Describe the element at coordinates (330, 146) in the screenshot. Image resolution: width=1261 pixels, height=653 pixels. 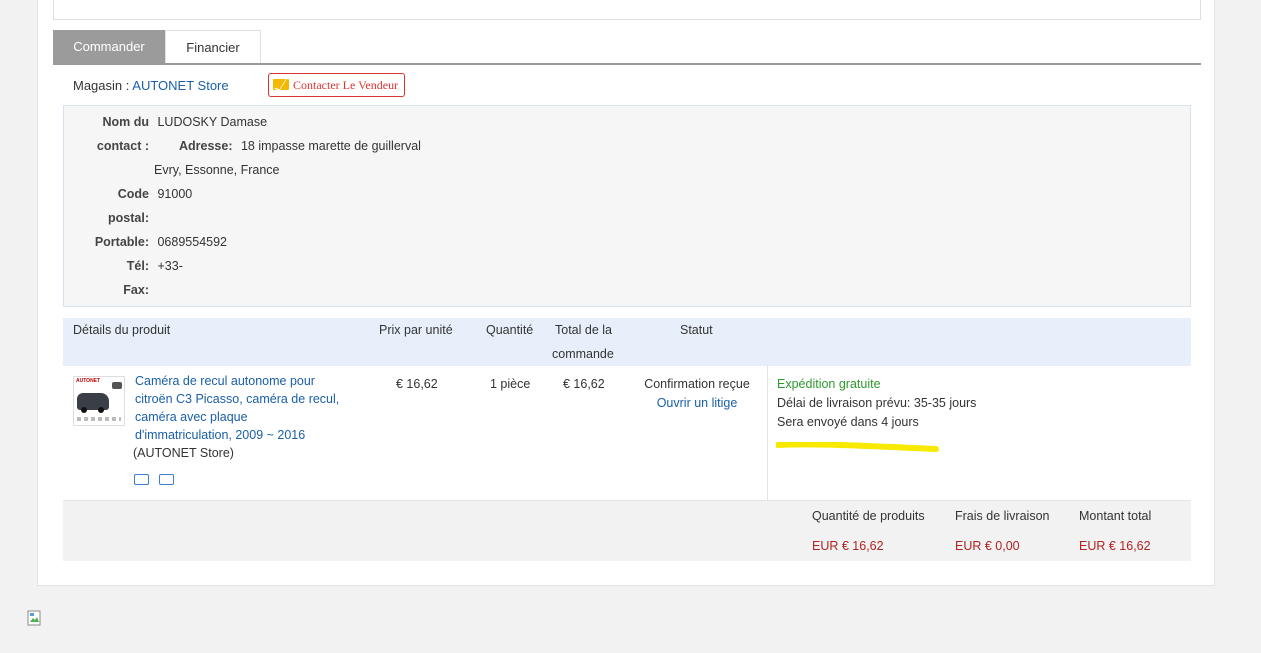
I see `address-line1: 18 impasse marette de guillerval` at that location.